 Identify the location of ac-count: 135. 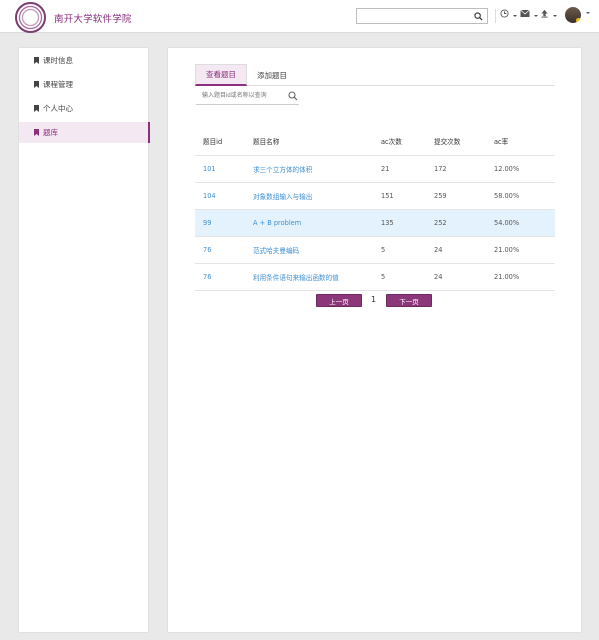
(399, 223).